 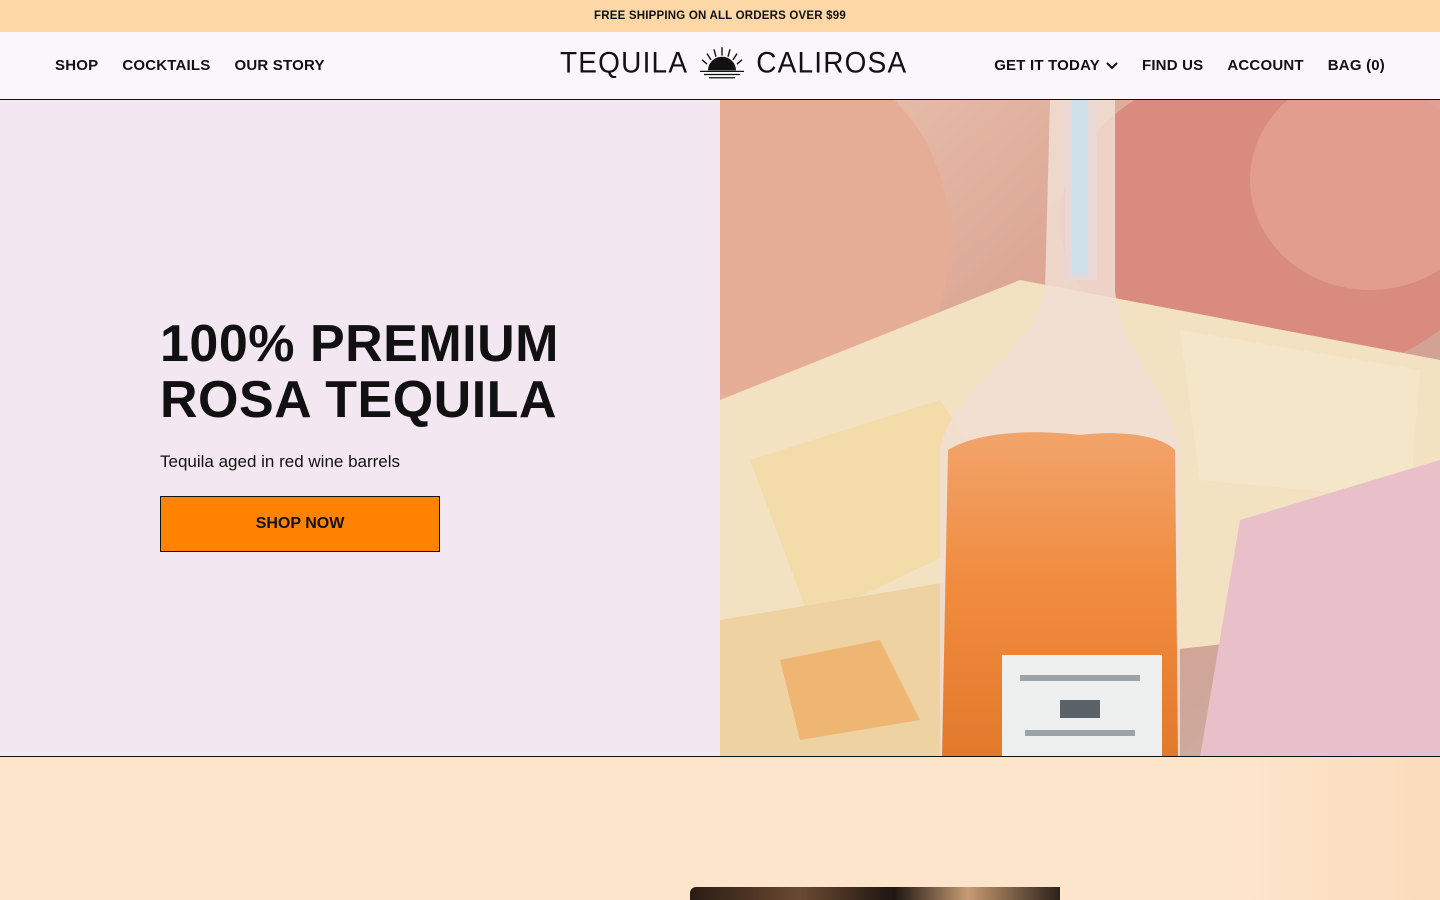 I want to click on hero-title: 100% PREMIUM ROSA TEQUILA, so click(x=400, y=372).